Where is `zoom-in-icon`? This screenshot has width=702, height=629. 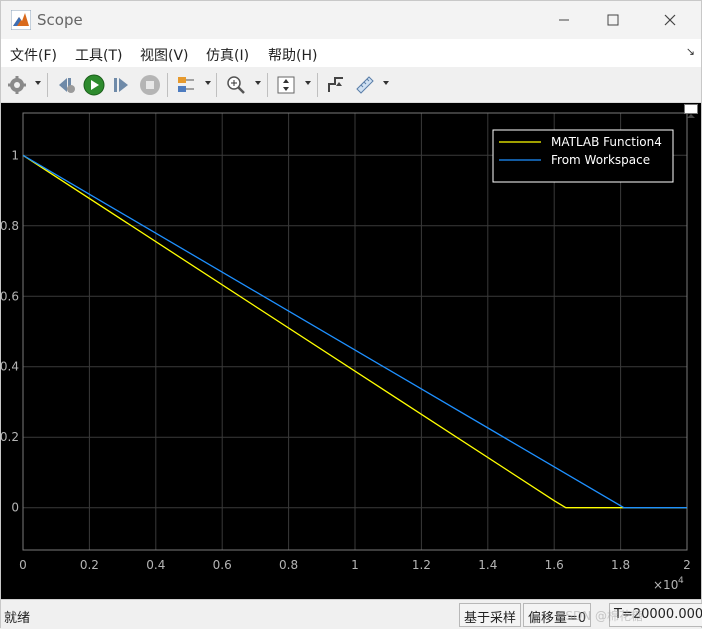
zoom-in-icon is located at coordinates (236, 85).